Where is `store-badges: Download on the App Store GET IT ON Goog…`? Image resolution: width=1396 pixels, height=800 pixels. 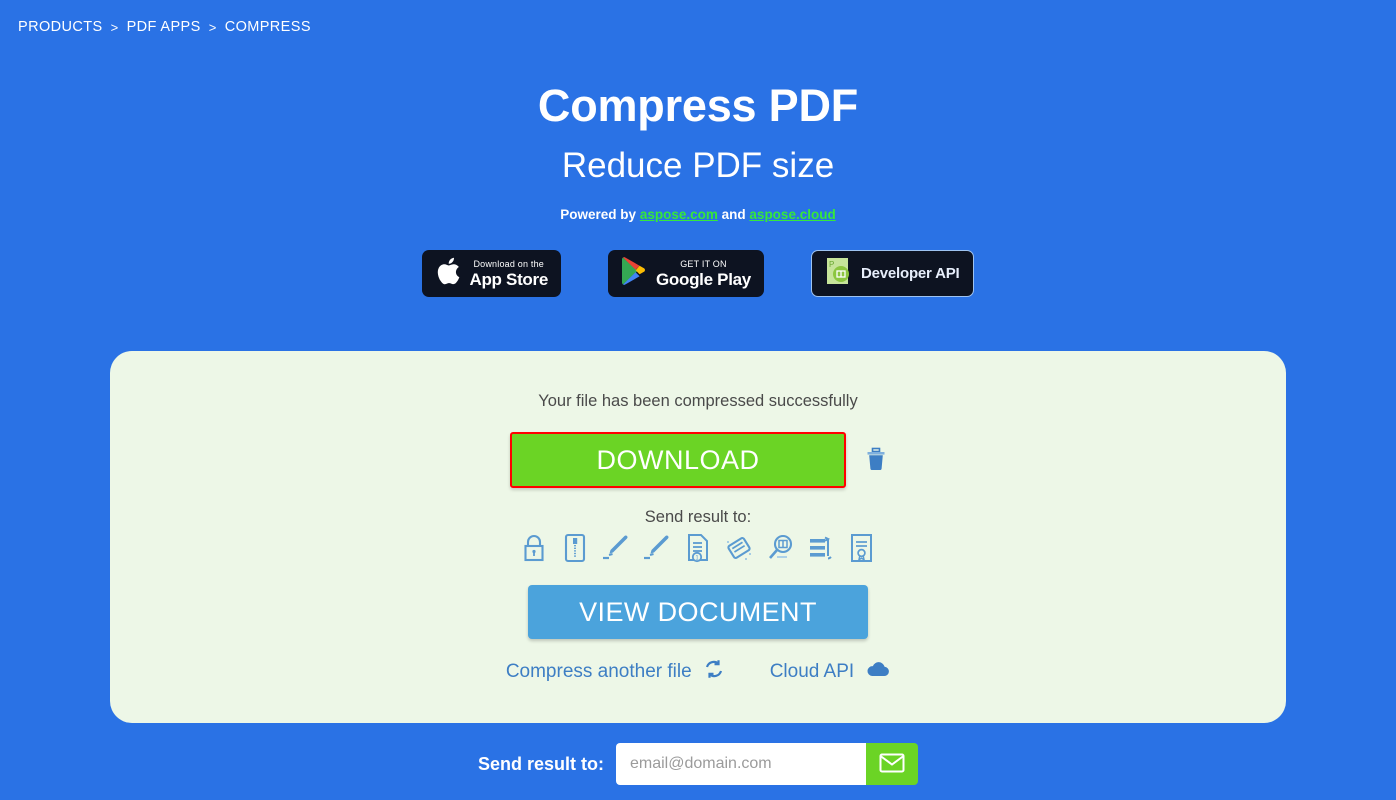 store-badges: Download on the App Store GET IT ON Goog… is located at coordinates (698, 274).